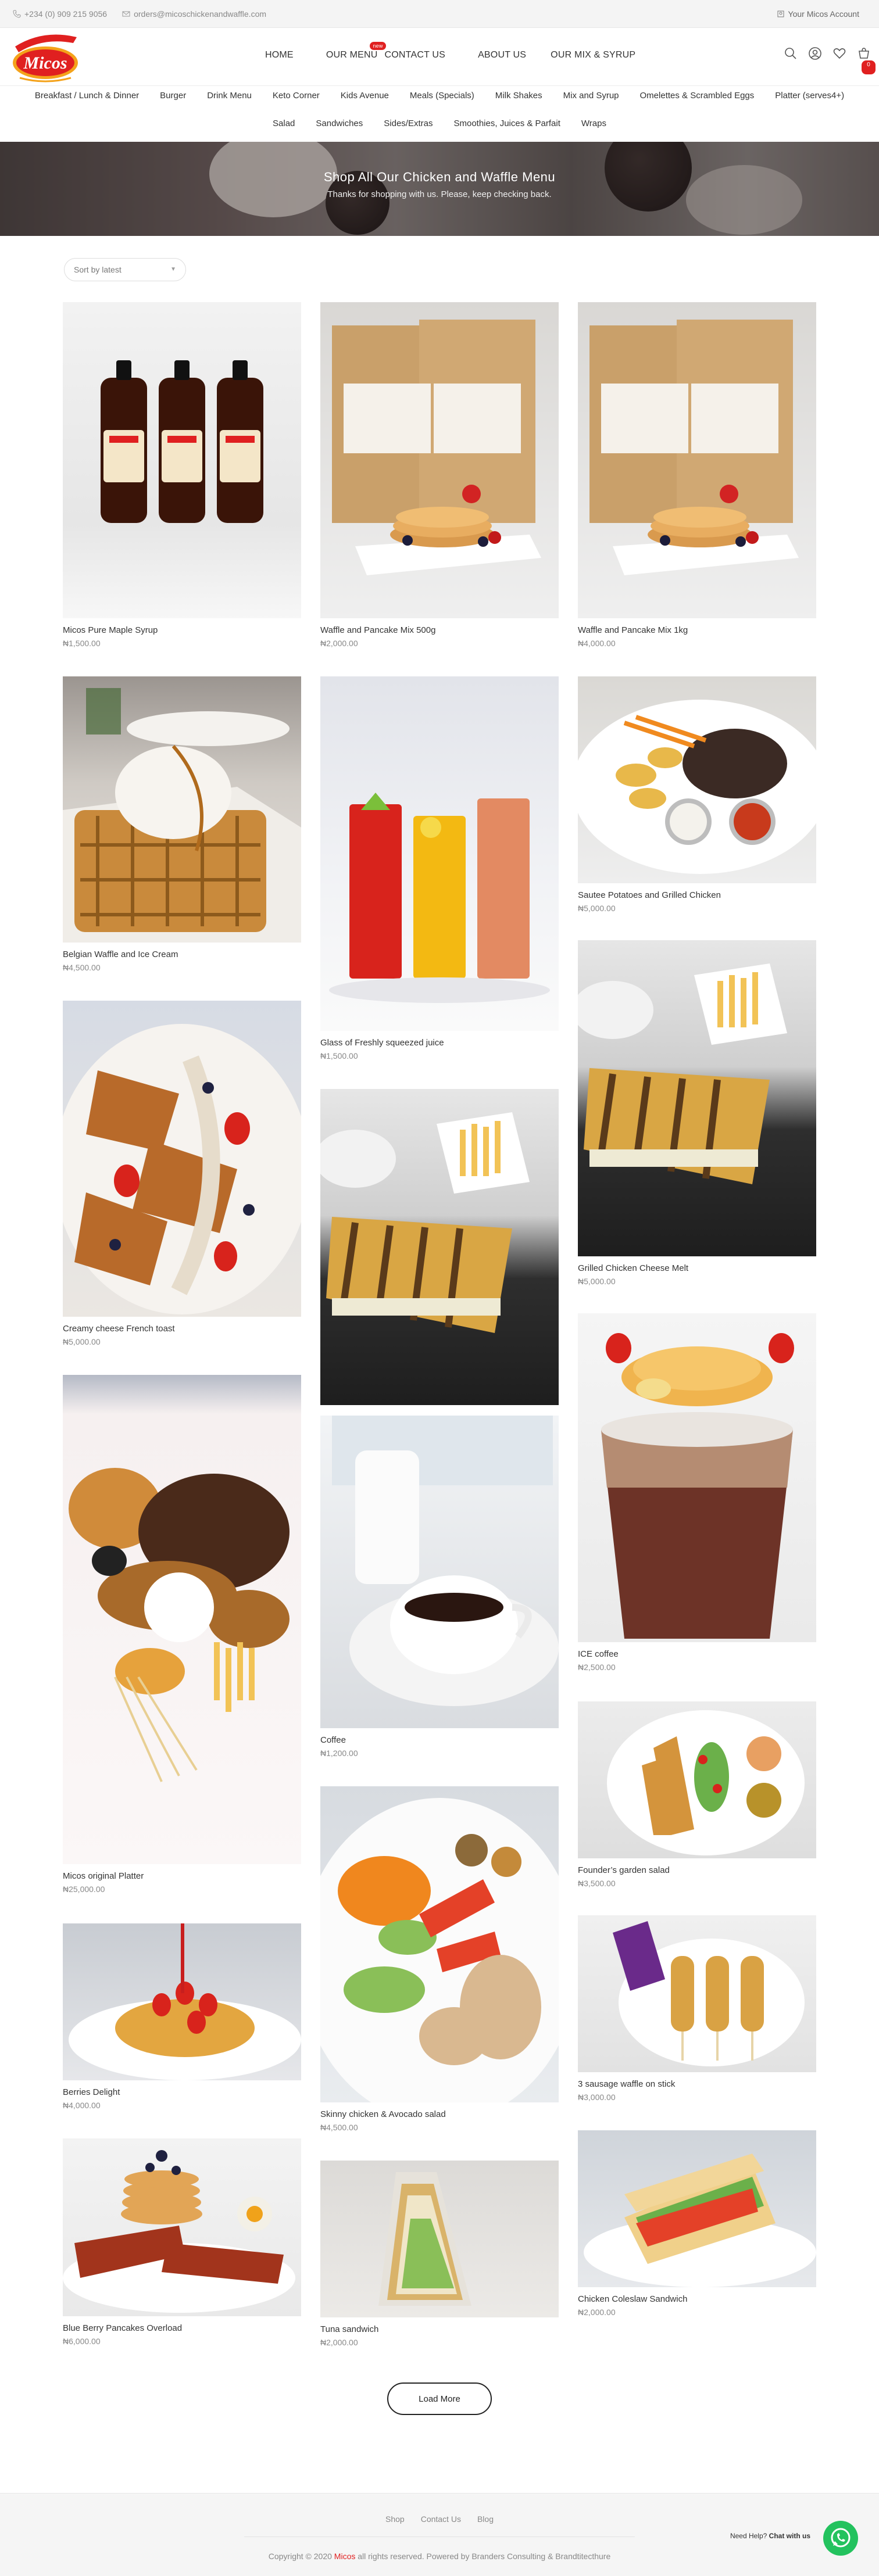 Image resolution: width=879 pixels, height=2576 pixels. Describe the element at coordinates (356, 51) in the screenshot. I see `nav-our-menu: OUR MENU new` at that location.